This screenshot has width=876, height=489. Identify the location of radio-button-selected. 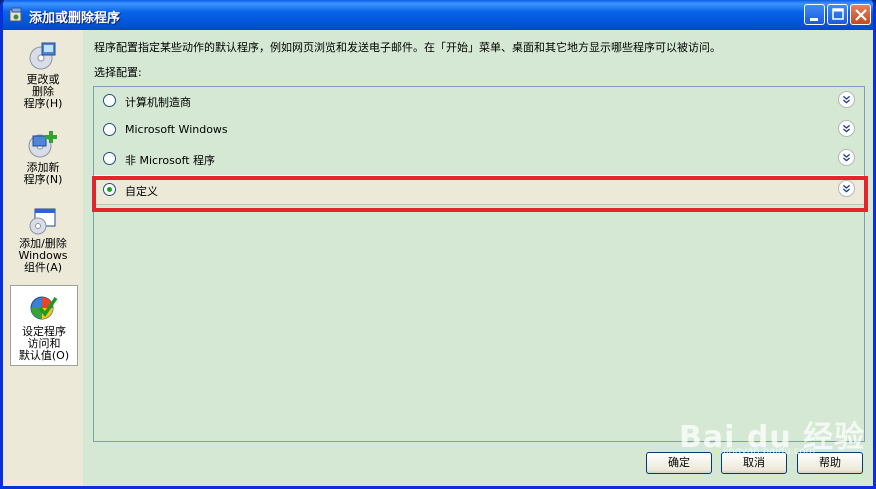
(109, 189).